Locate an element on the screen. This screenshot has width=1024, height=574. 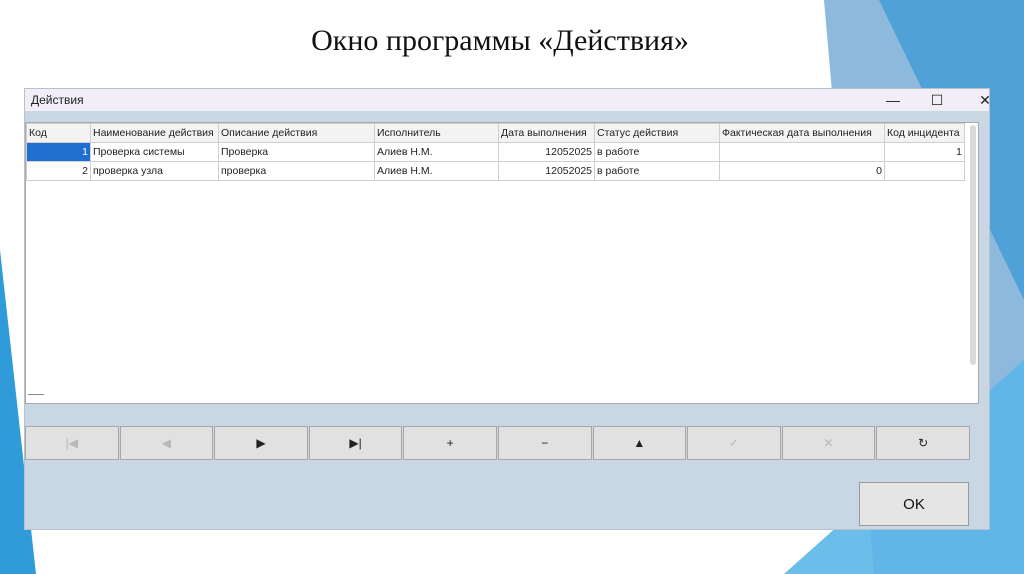
close-button: ✕ is located at coordinates (985, 100).